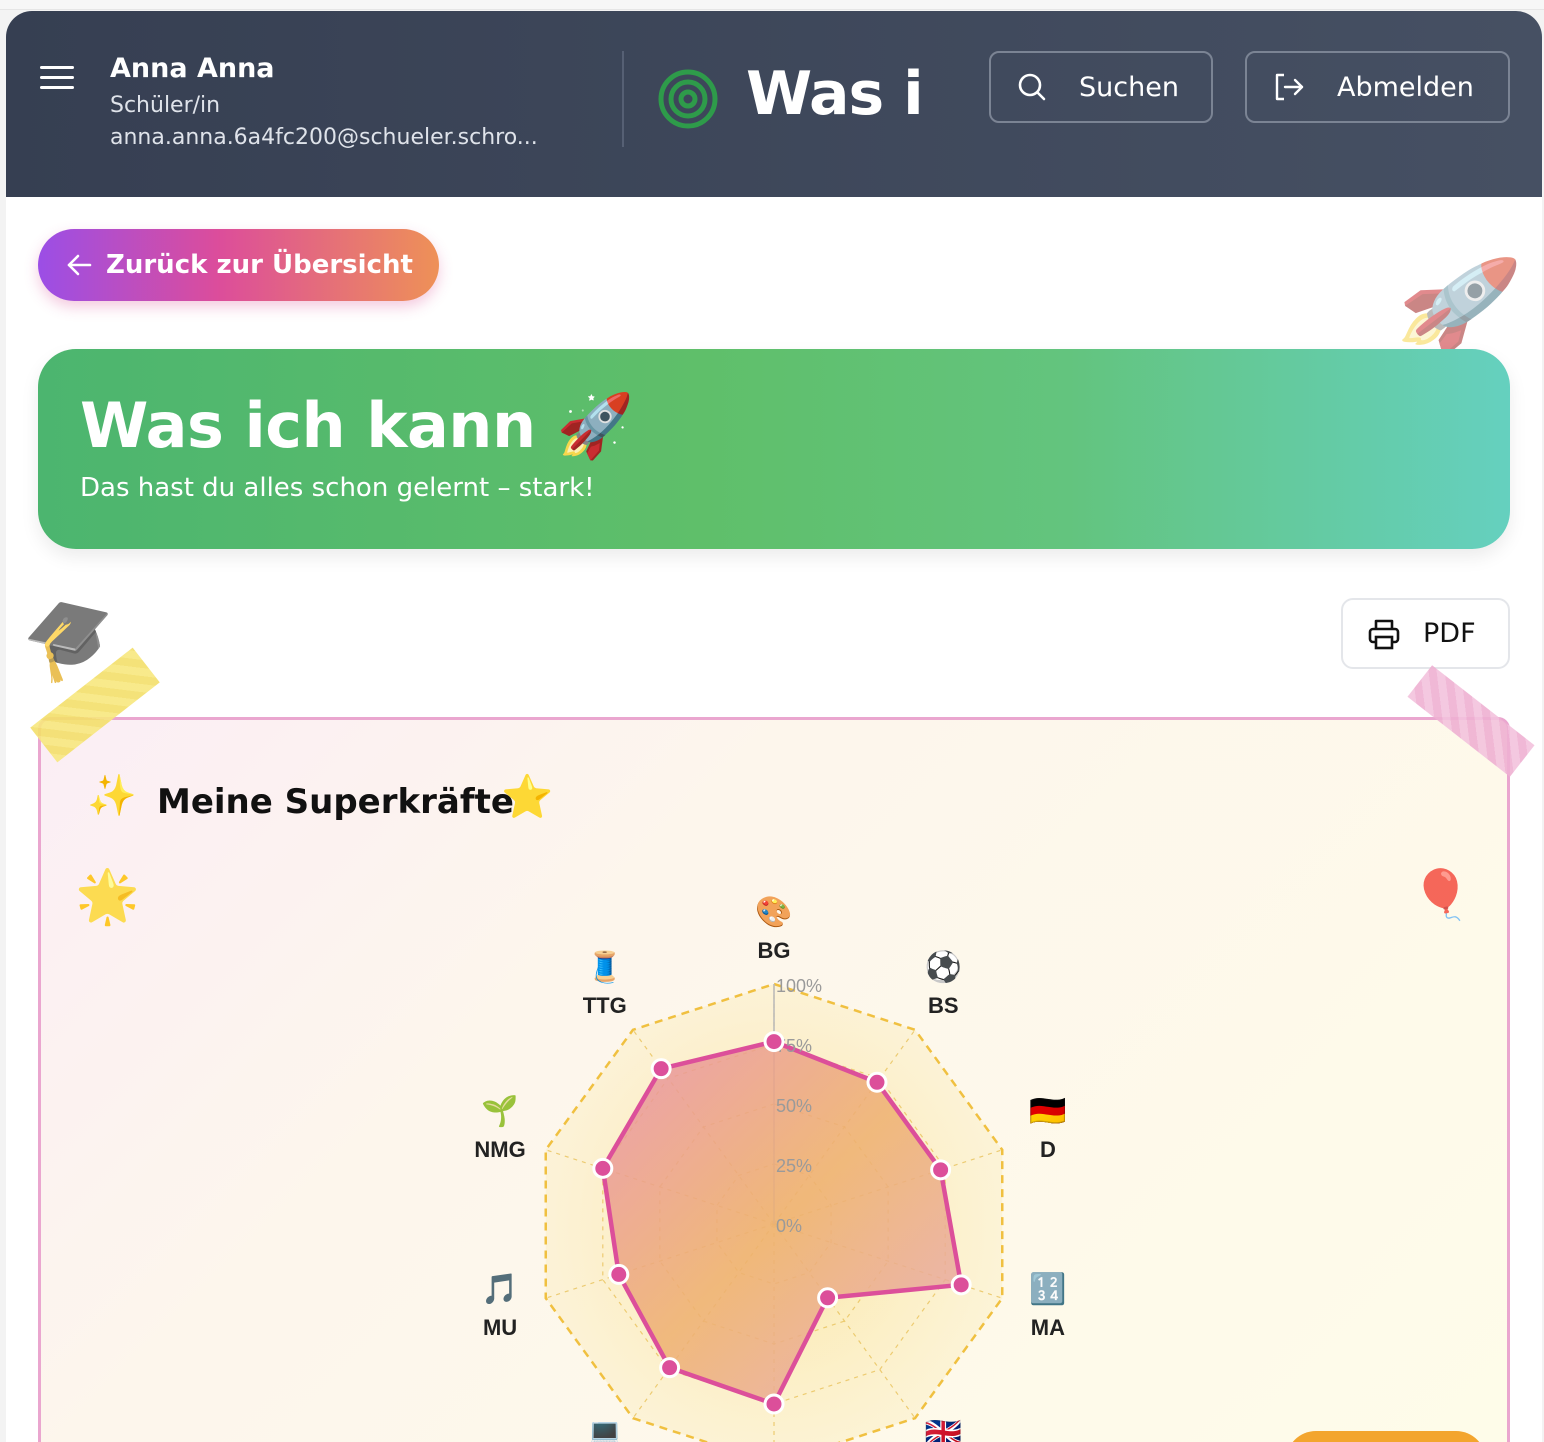 The image size is (1544, 1442). Describe the element at coordinates (357, 425) in the screenshot. I see `page-title: Was ich kann 🚀` at that location.